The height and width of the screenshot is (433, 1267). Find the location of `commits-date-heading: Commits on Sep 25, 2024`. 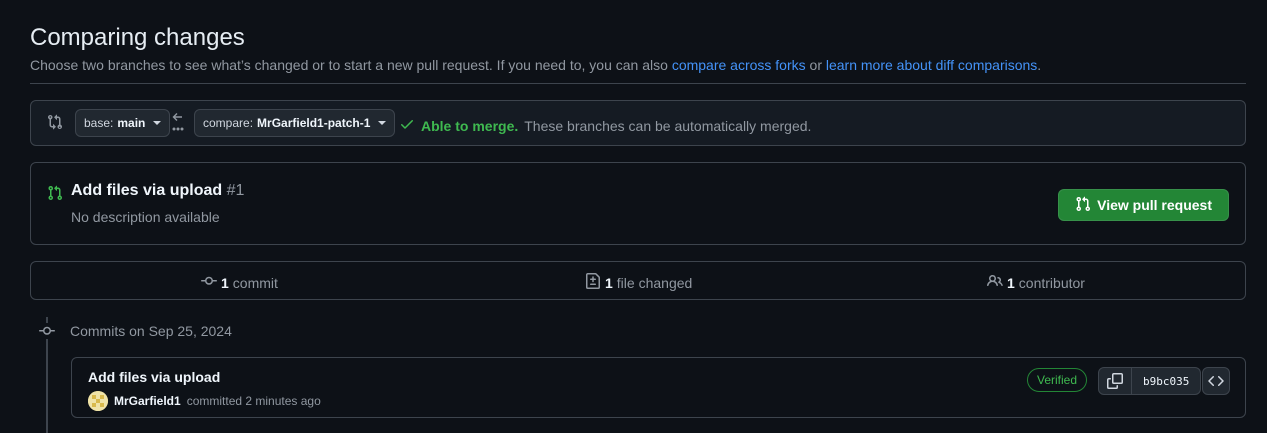

commits-date-heading: Commits on Sep 25, 2024 is located at coordinates (151, 331).